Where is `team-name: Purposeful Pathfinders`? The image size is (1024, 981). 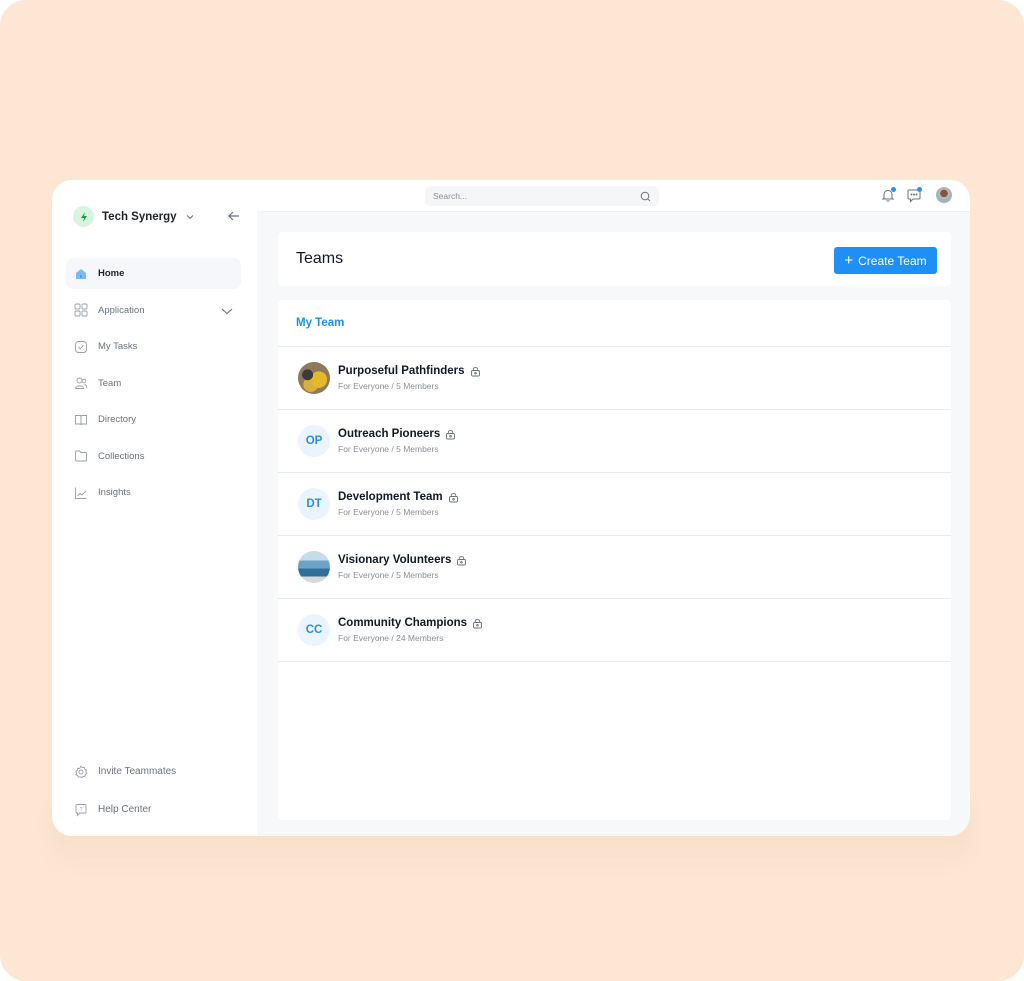 team-name: Purposeful Pathfinders is located at coordinates (401, 371).